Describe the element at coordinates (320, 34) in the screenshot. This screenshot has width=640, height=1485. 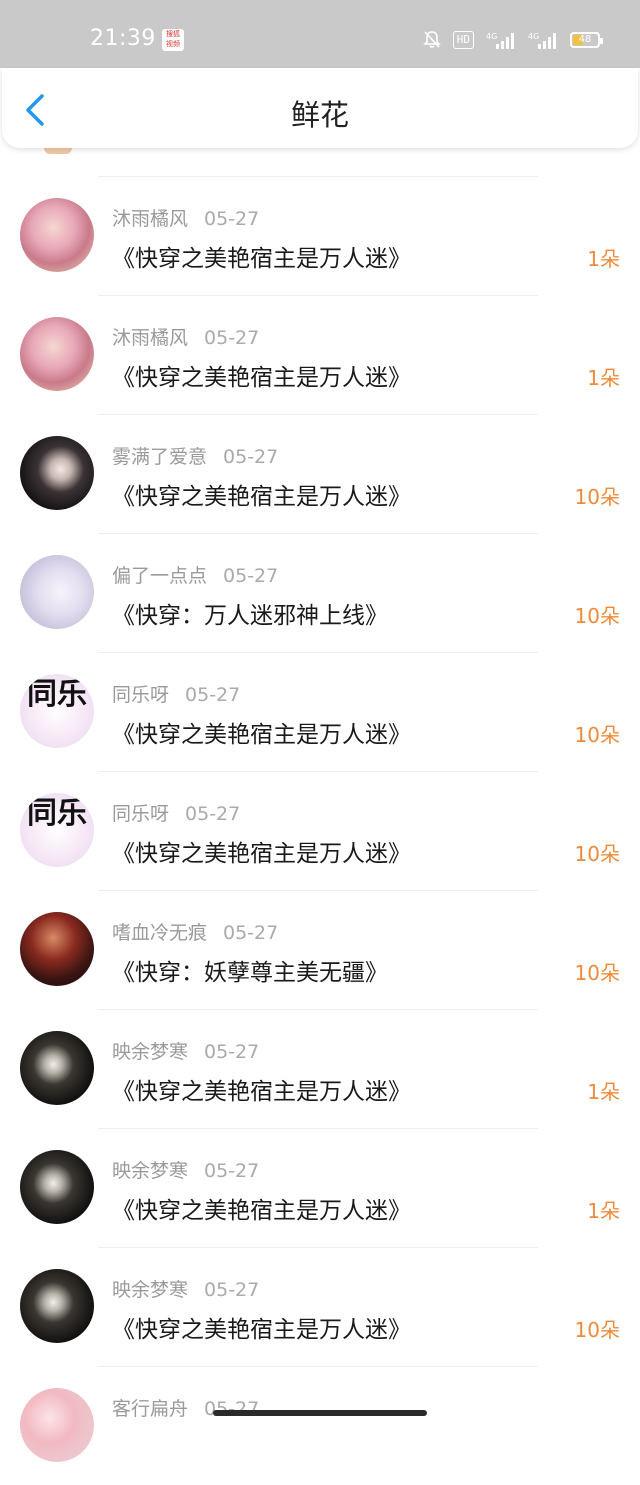
I see `status-bar: 21:39 搜狐 视频 HD 4G 4G 48` at that location.